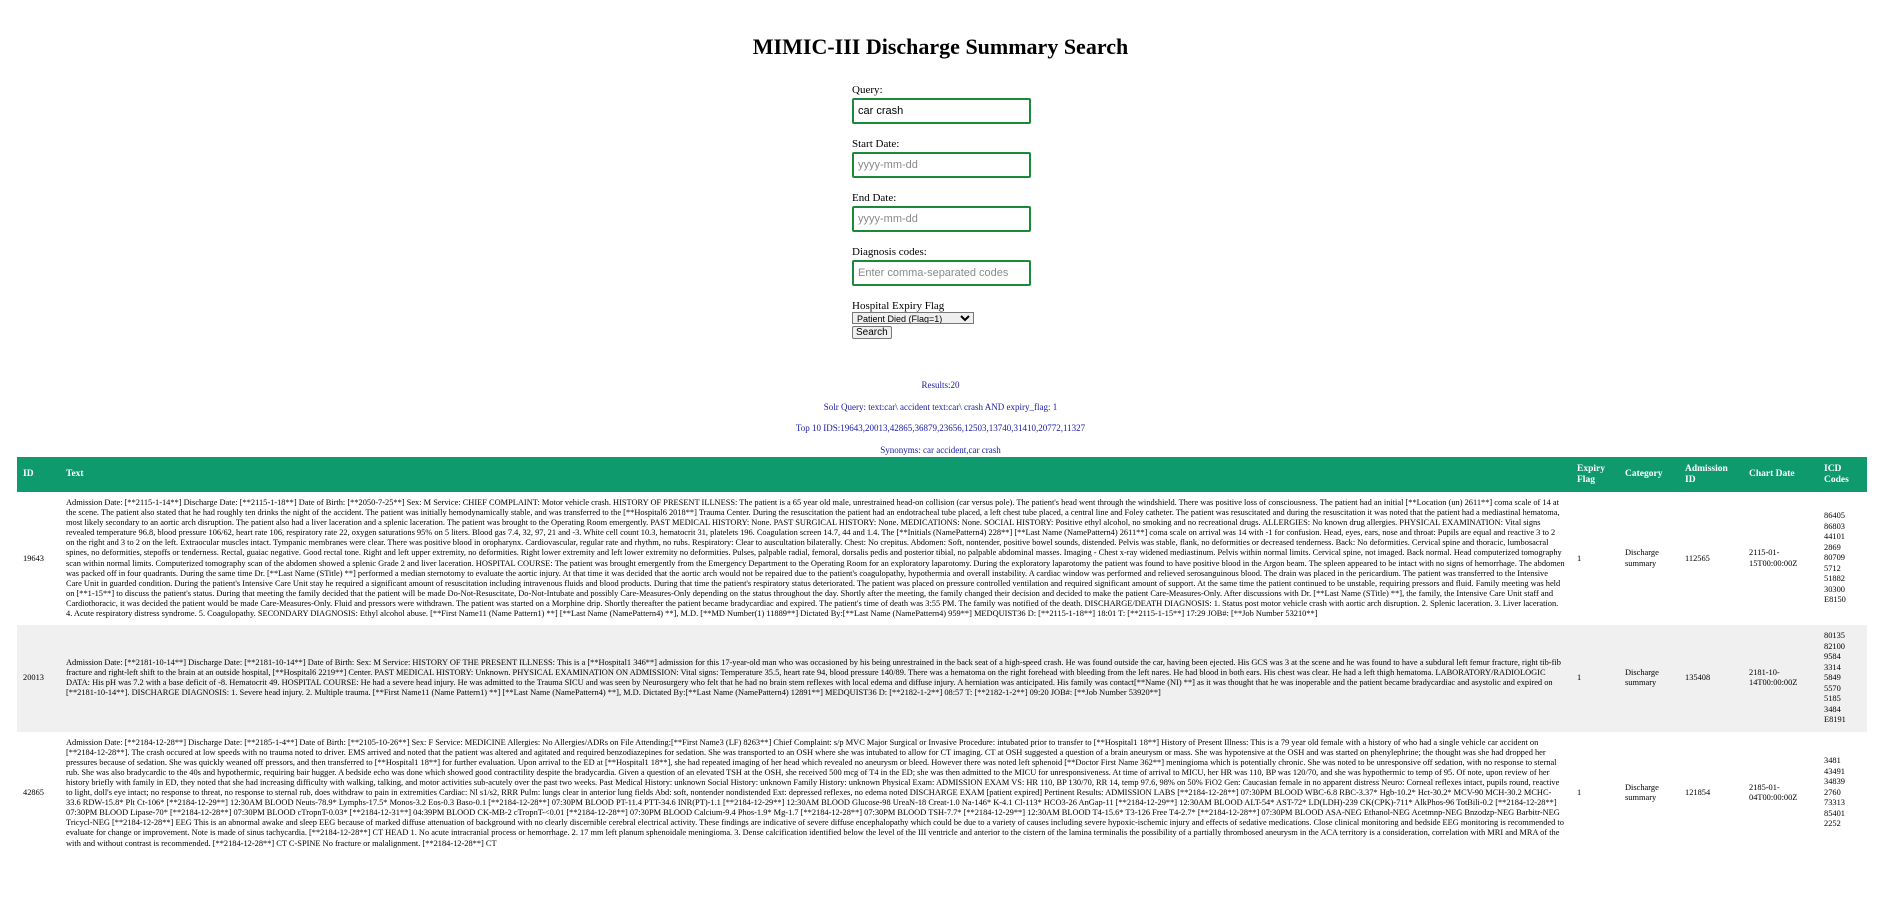 The height and width of the screenshot is (923, 1881). Describe the element at coordinates (889, 252) in the screenshot. I see `diagnosis-codes-label: Diagnosis codes:` at that location.